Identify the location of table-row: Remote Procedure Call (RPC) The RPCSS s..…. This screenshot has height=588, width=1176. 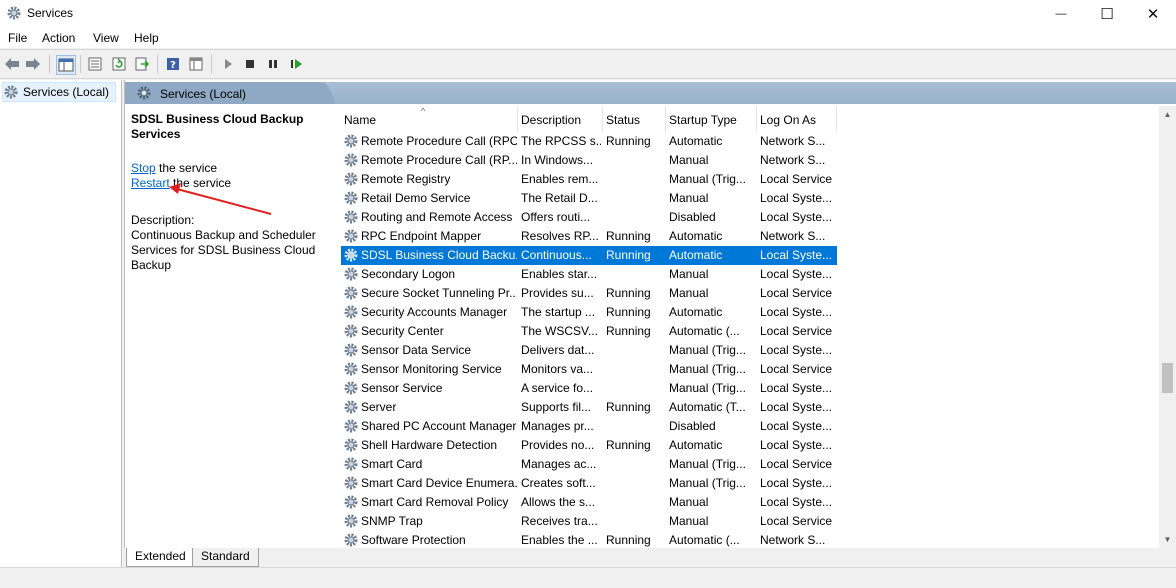
(589, 141).